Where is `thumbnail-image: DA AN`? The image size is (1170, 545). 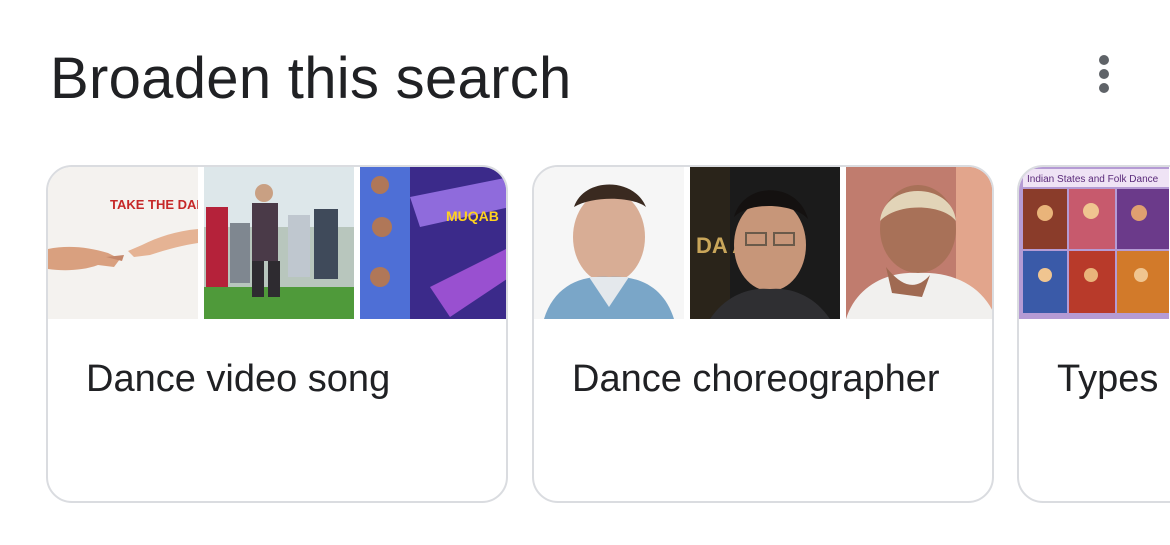 thumbnail-image: DA AN is located at coordinates (765, 243).